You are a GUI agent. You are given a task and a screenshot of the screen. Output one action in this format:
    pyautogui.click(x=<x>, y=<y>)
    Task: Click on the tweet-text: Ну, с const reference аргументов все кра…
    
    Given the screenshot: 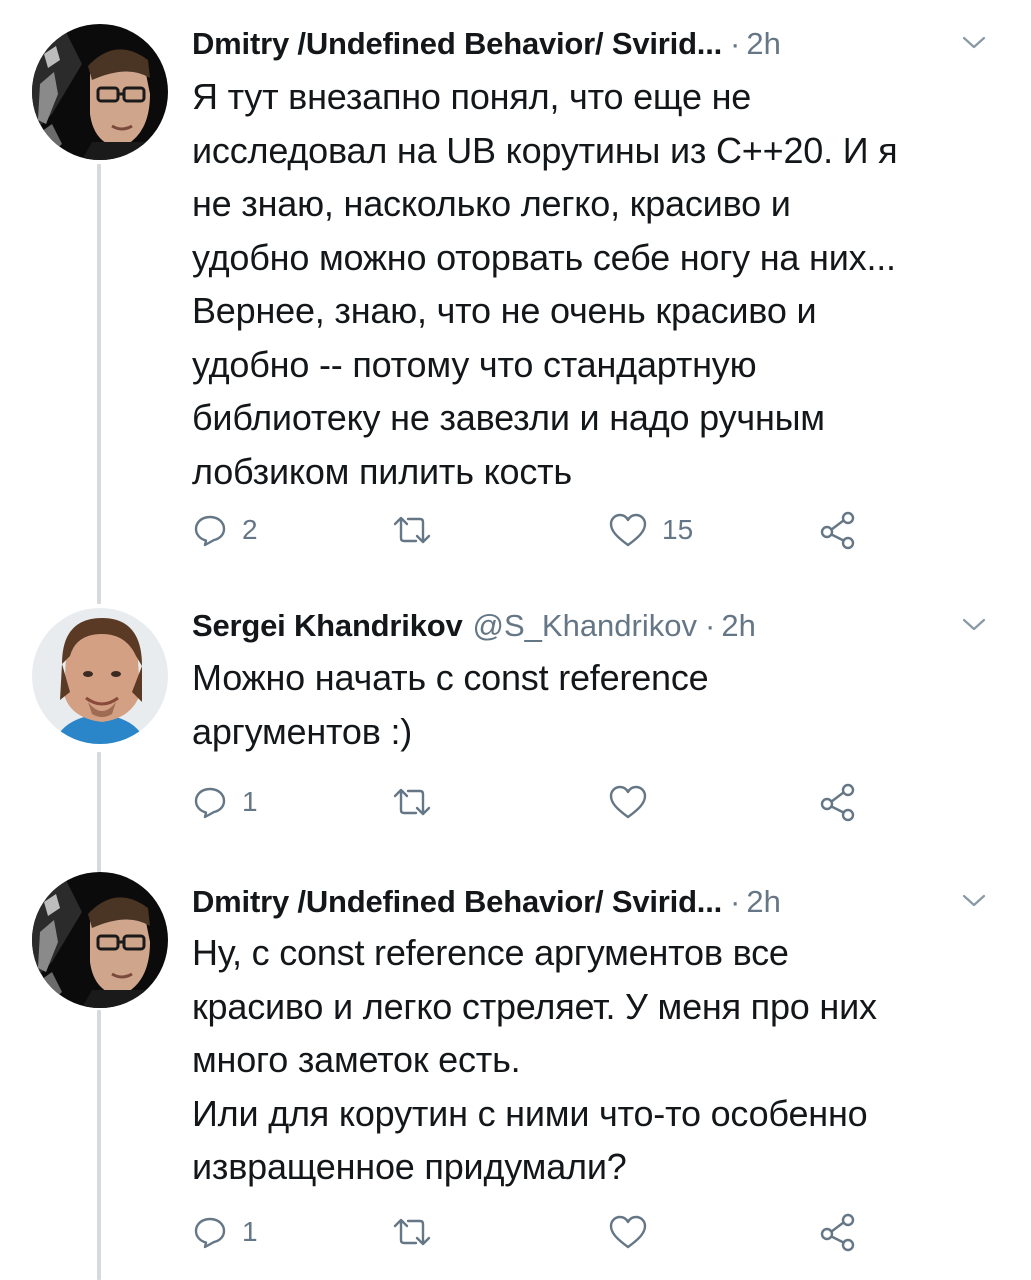 What is the action you would take?
    pyautogui.click(x=534, y=1059)
    